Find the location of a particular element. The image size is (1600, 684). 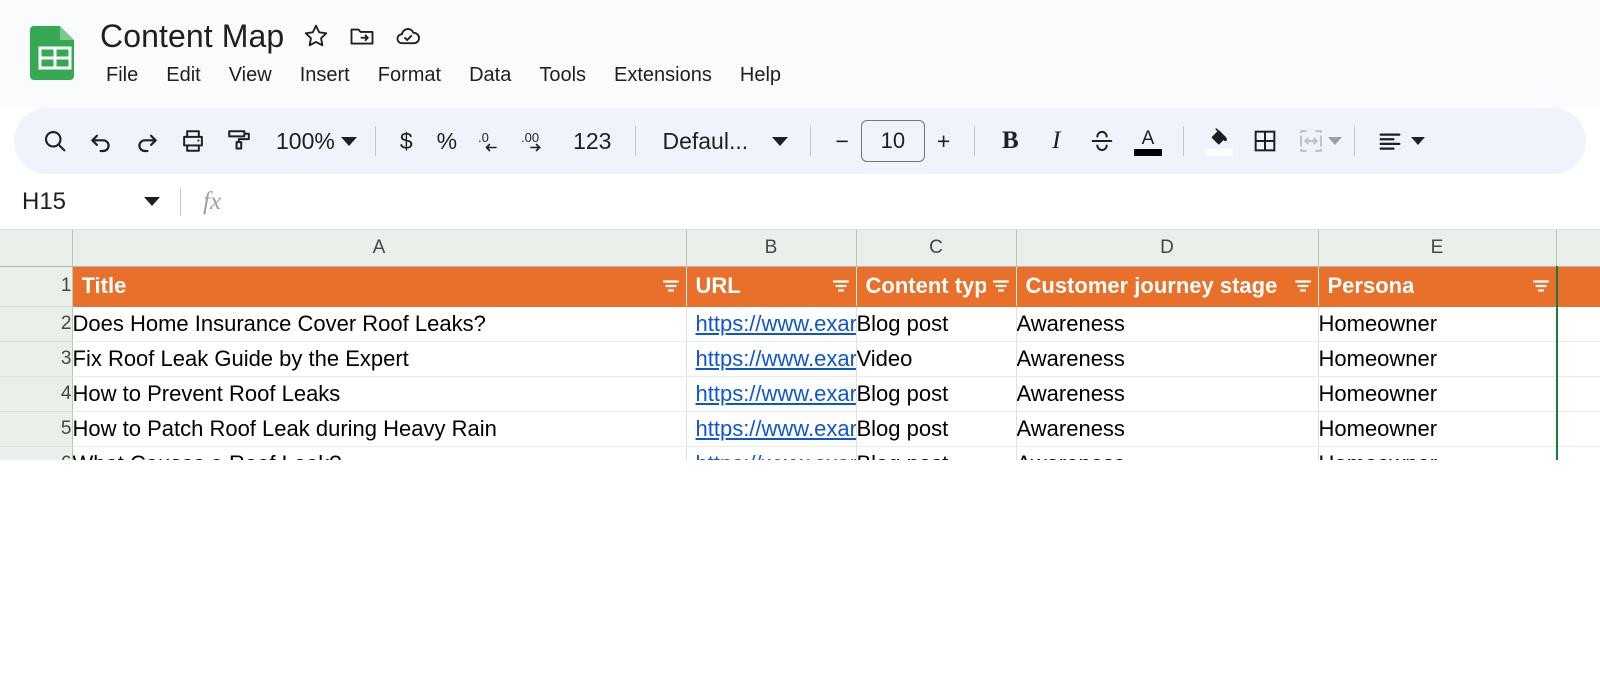

cell-title: How to Patch Roof Leak during Heavy Rain is located at coordinates (379, 429).